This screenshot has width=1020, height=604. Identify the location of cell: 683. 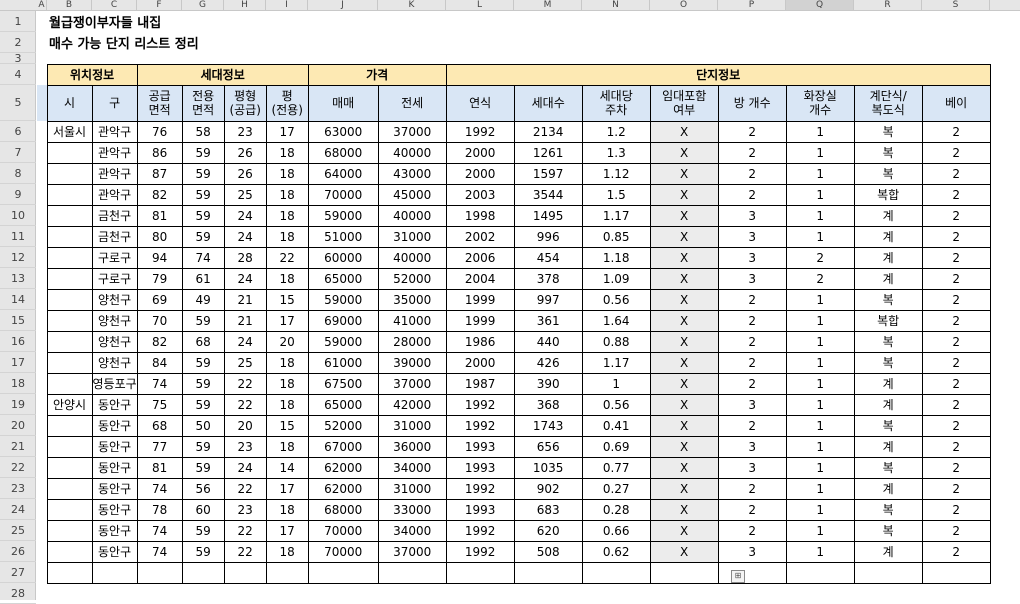
(548, 509).